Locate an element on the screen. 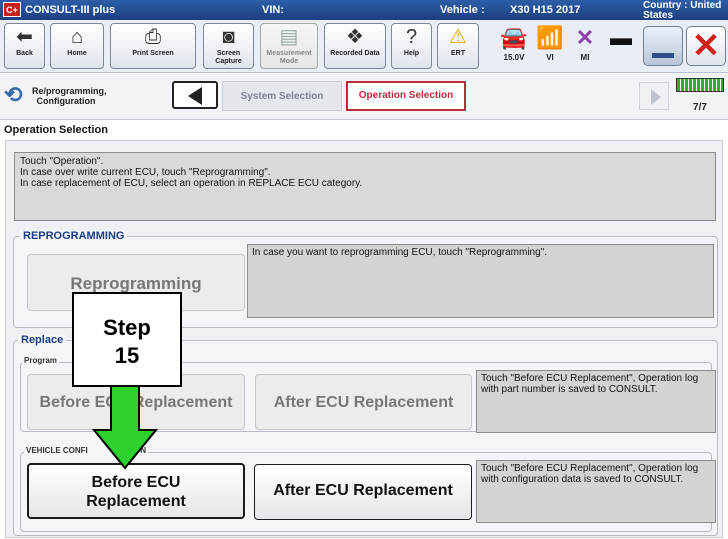 The width and height of the screenshot is (728, 539). recorded-data-button: ❖ Recorded Data is located at coordinates (355, 46).